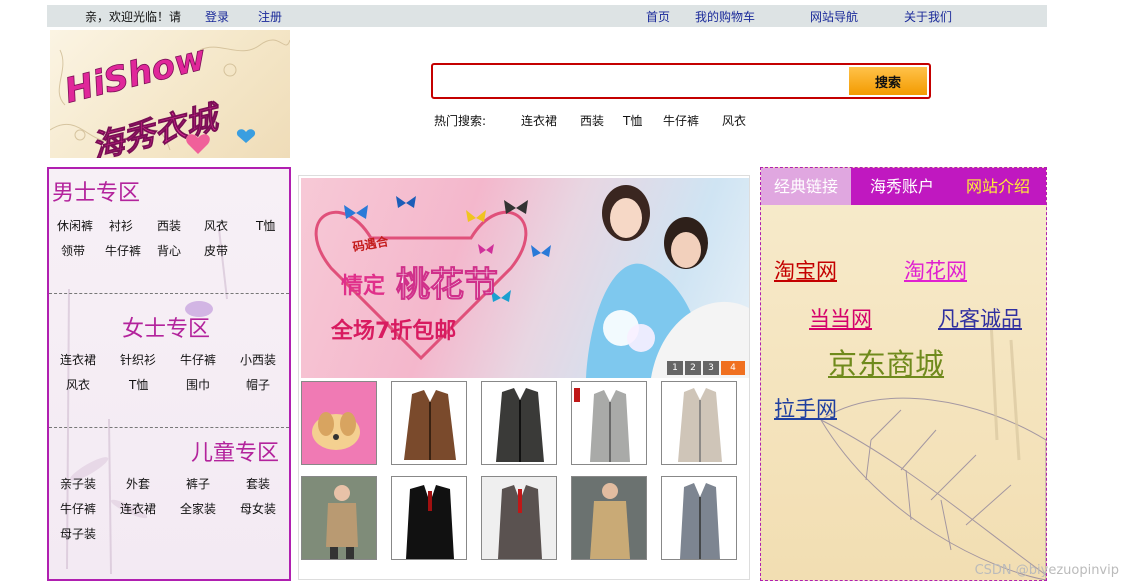 The image size is (1133, 588). I want to click on women-category-link: 牛仔裤, so click(198, 359).